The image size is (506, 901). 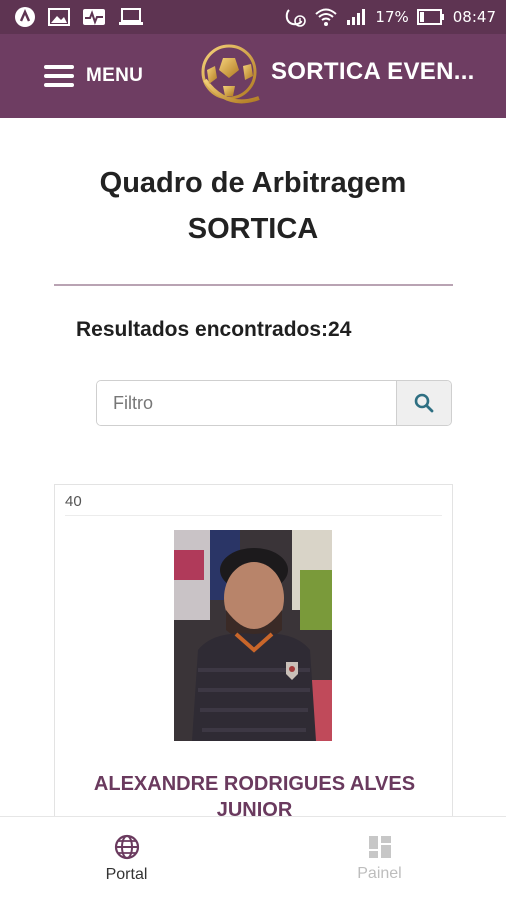 I want to click on card-divider, so click(x=253, y=515).